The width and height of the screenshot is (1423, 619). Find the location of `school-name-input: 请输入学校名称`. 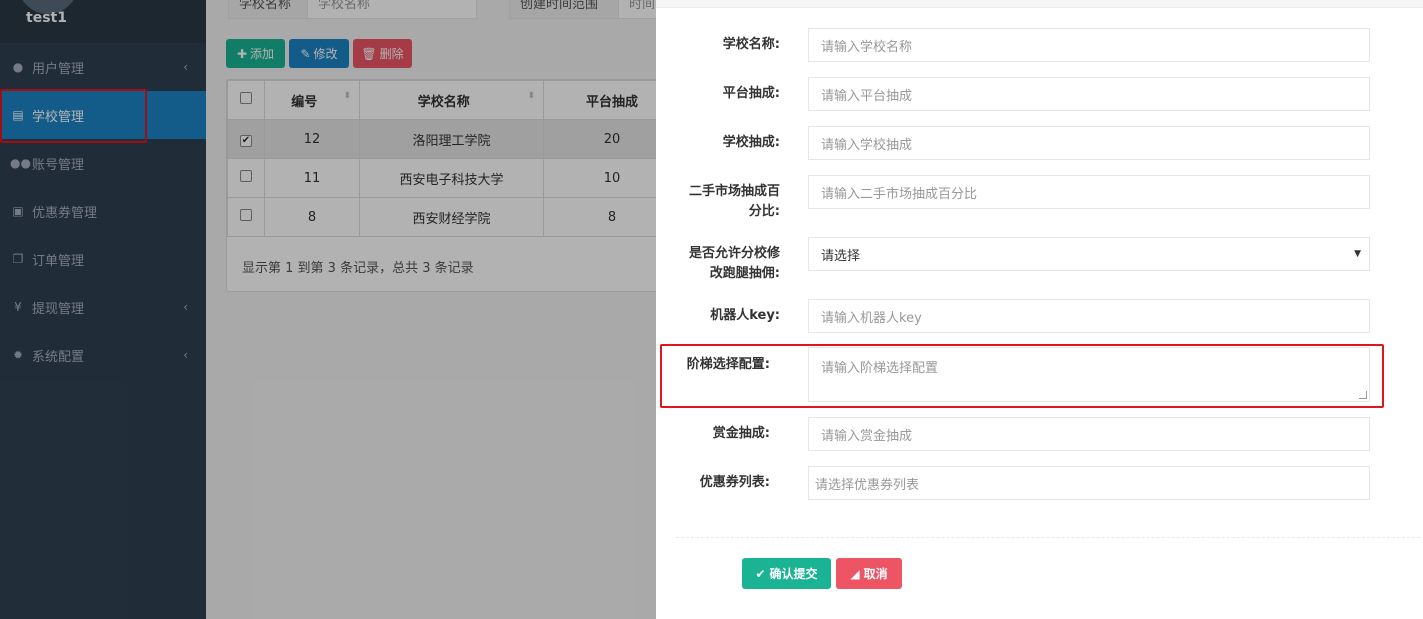

school-name-input: 请输入学校名称 is located at coordinates (1089, 45).